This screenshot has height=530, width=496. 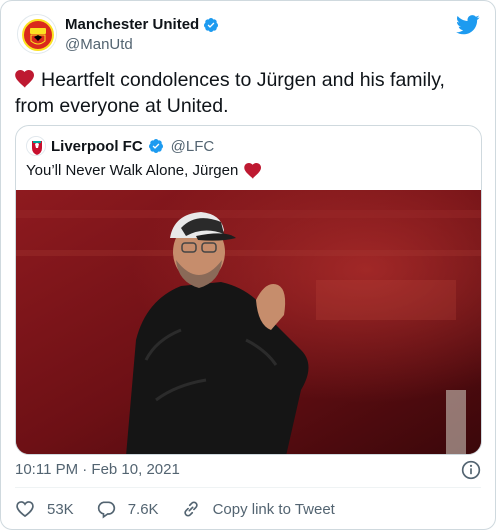 I want to click on author-avatar, so click(x=37, y=34).